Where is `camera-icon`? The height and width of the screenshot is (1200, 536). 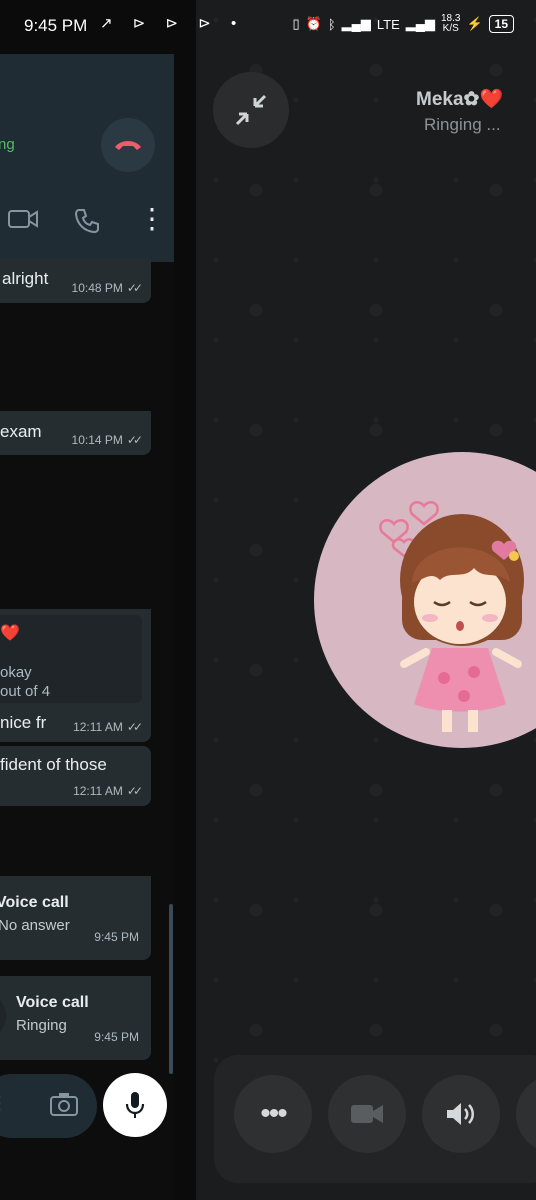 camera-icon is located at coordinates (64, 1106).